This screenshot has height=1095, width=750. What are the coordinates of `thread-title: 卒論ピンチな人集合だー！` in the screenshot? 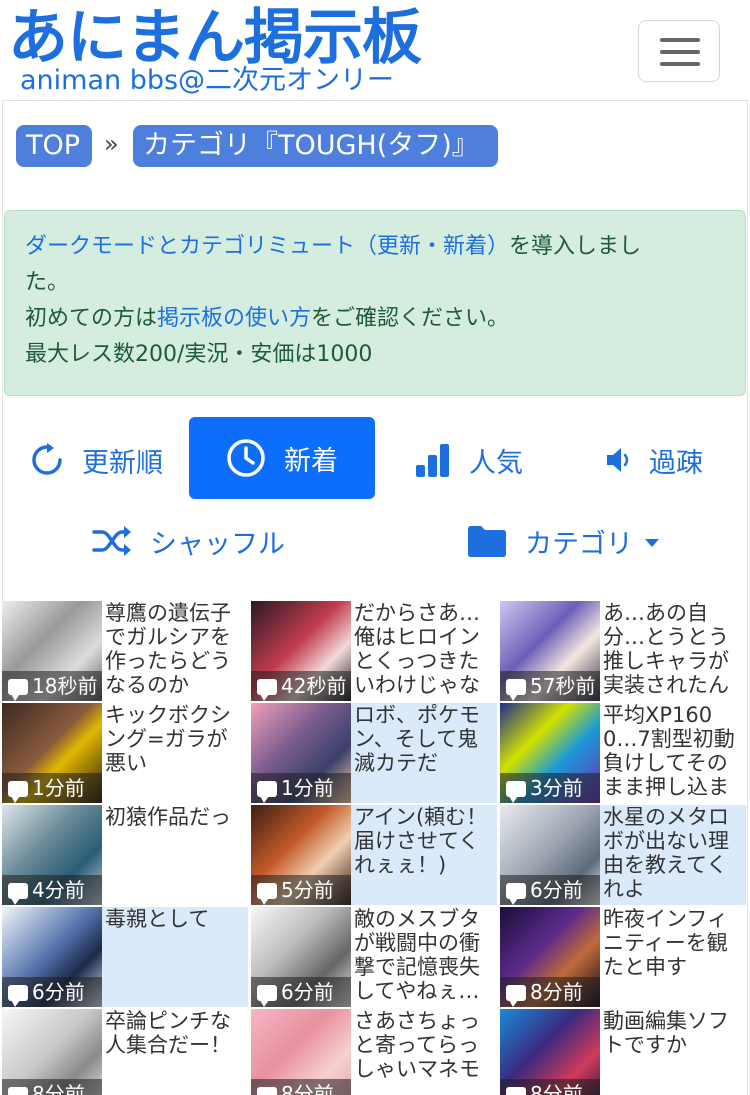 It's located at (176, 1052).